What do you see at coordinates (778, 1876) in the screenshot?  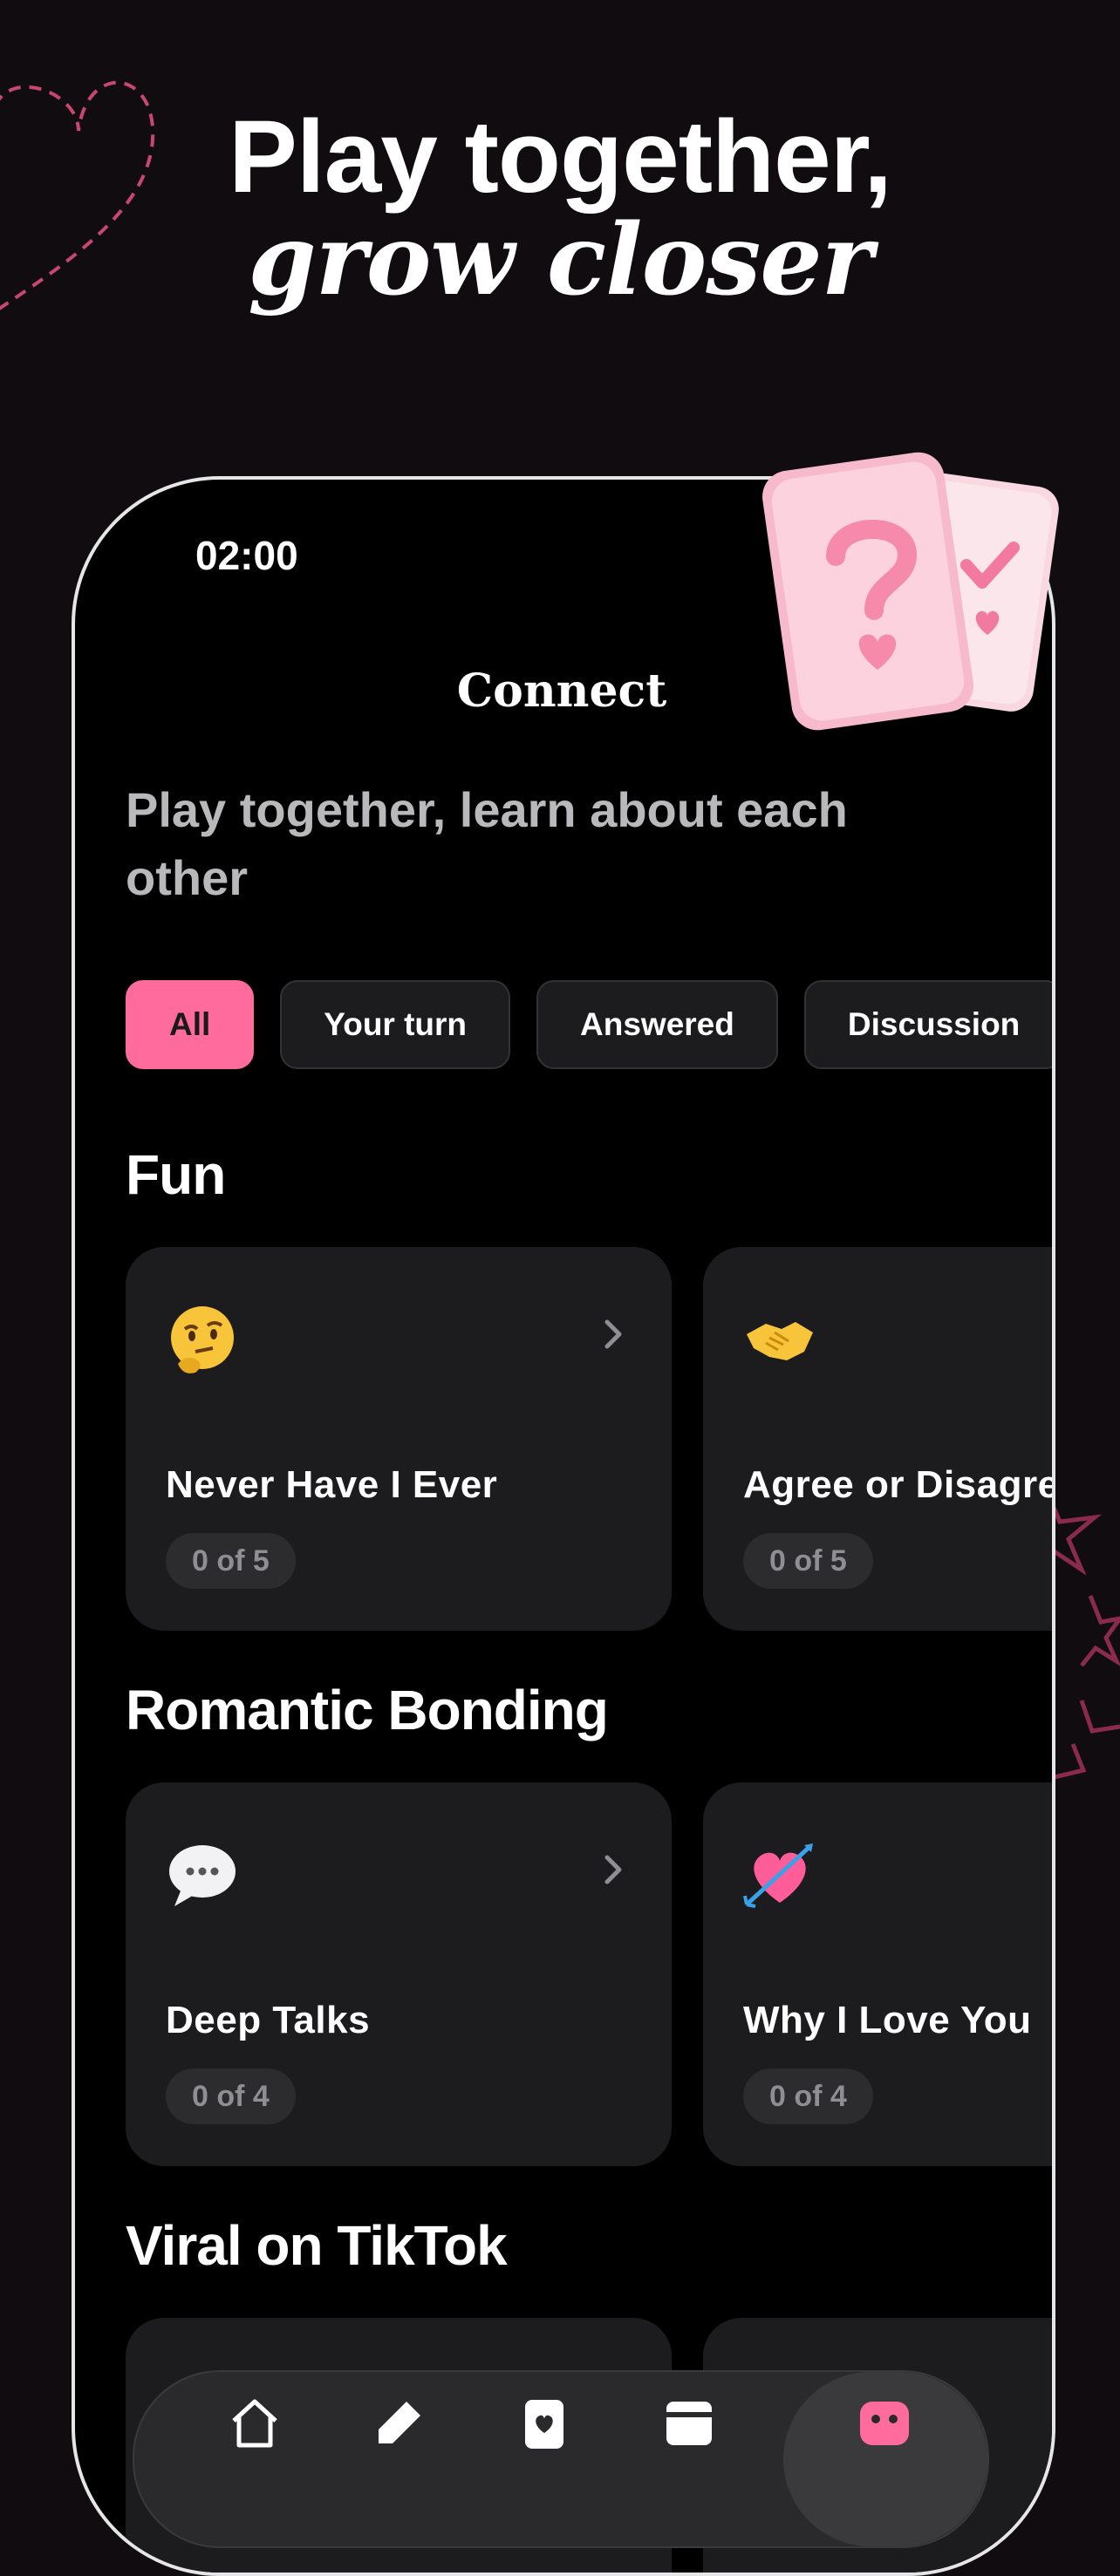 I see `heart-with-arrow-emoji-icon` at bounding box center [778, 1876].